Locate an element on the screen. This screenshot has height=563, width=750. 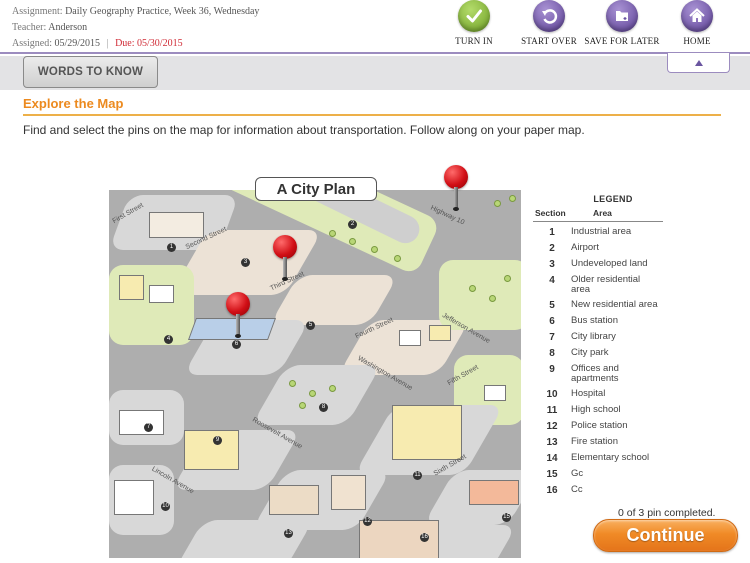
high-school-building is located at coordinates (427, 432).